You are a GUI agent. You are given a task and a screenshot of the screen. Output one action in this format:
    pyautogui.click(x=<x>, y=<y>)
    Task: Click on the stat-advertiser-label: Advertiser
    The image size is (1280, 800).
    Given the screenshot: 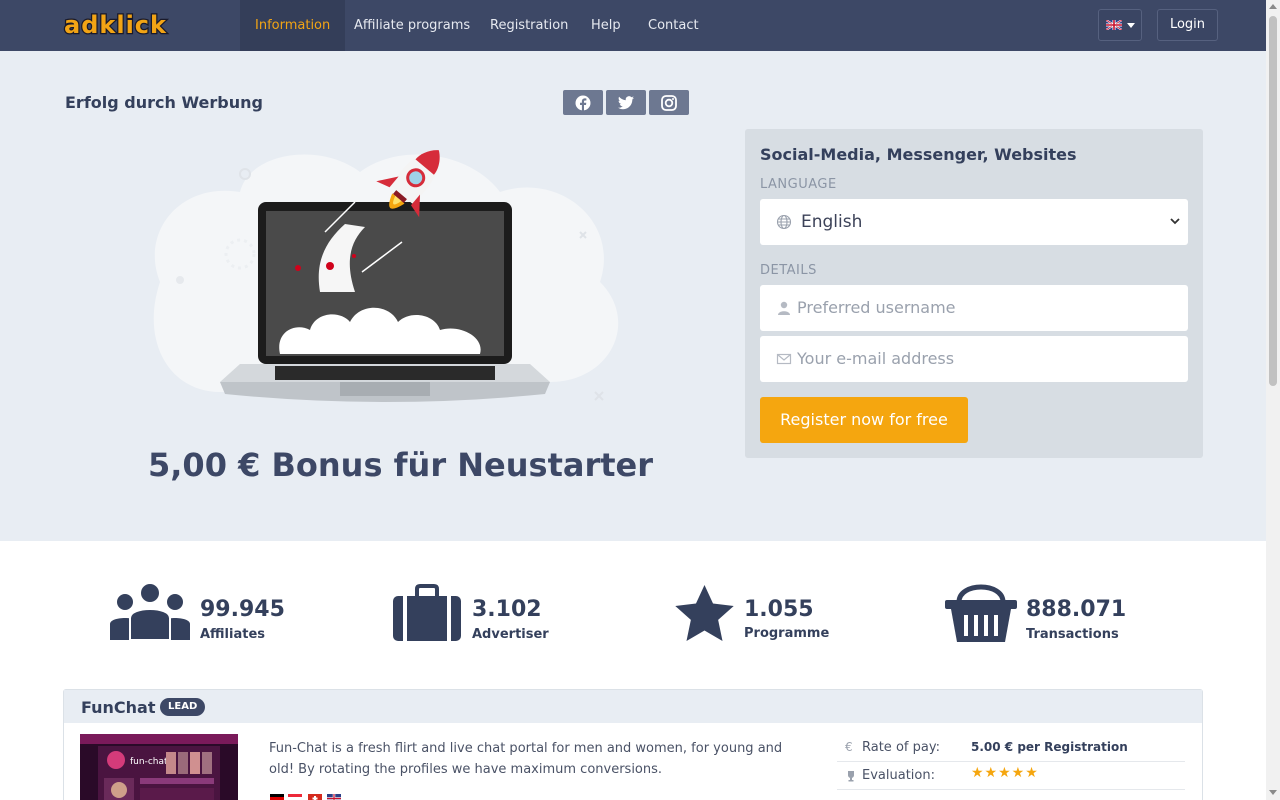 What is the action you would take?
    pyautogui.click(x=510, y=634)
    